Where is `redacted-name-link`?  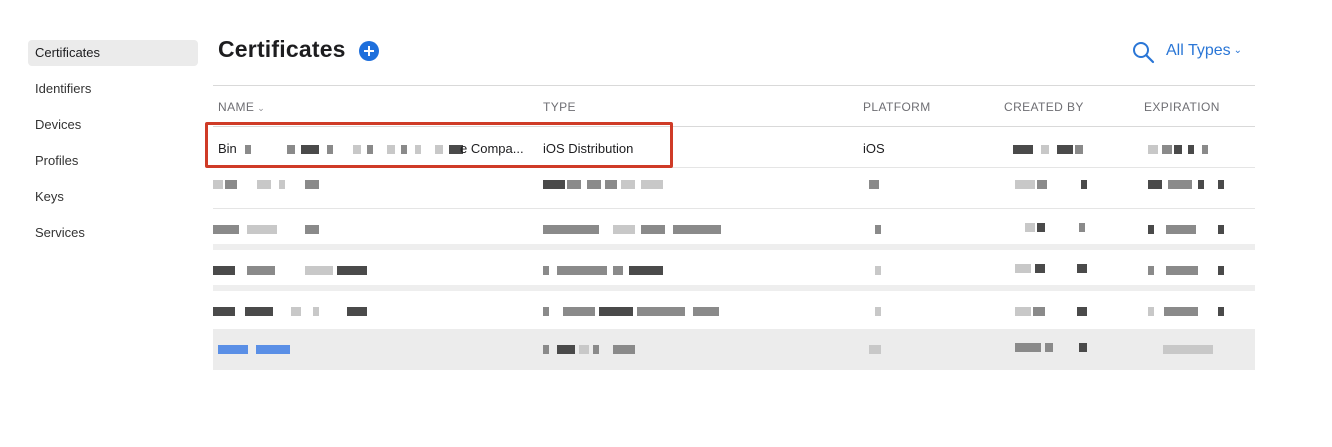
redacted-name-link is located at coordinates (258, 349).